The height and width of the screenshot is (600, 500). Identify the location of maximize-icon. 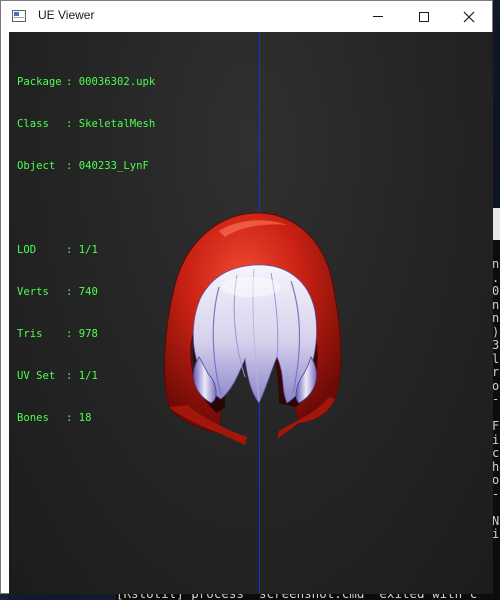
(424, 16).